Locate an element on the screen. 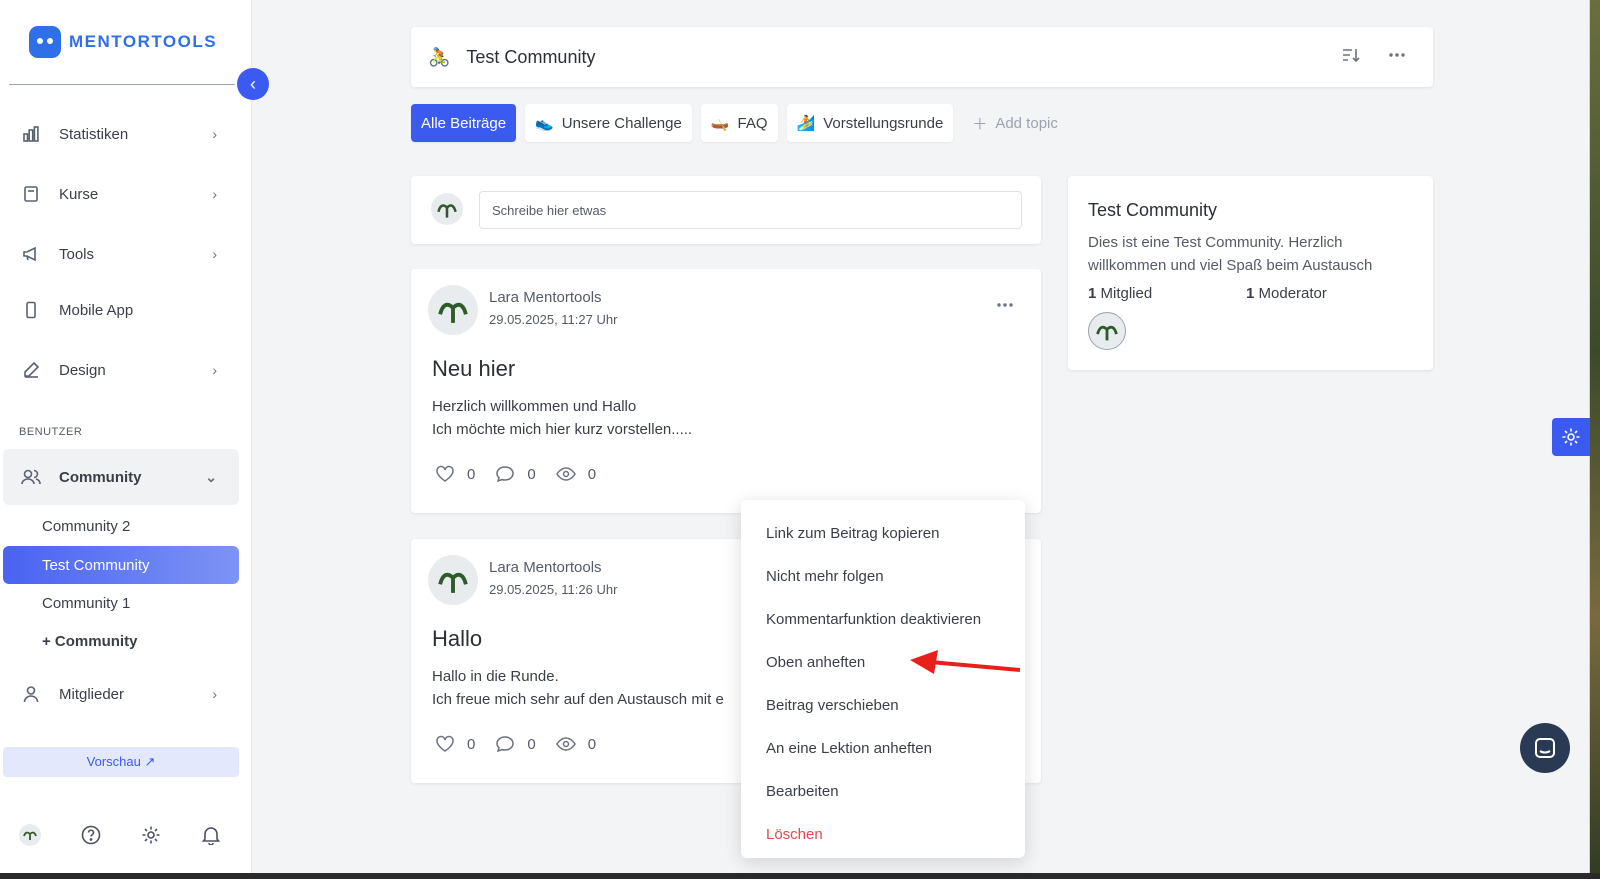 This screenshot has width=1600, height=879. brand-name: MENTORTOOLS is located at coordinates (143, 41).